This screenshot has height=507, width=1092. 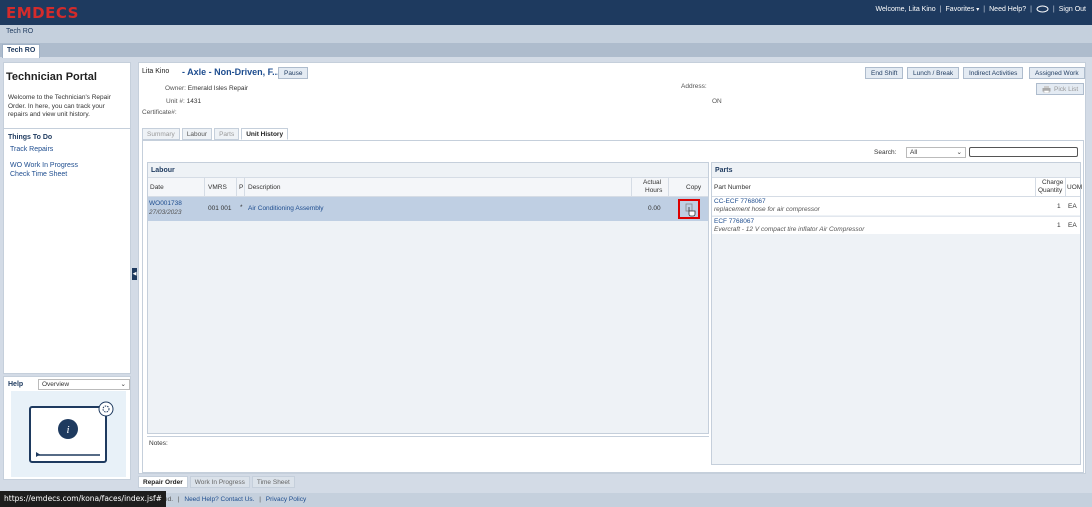 I want to click on tab-tech-ro: Tech RO, so click(x=21, y=51).